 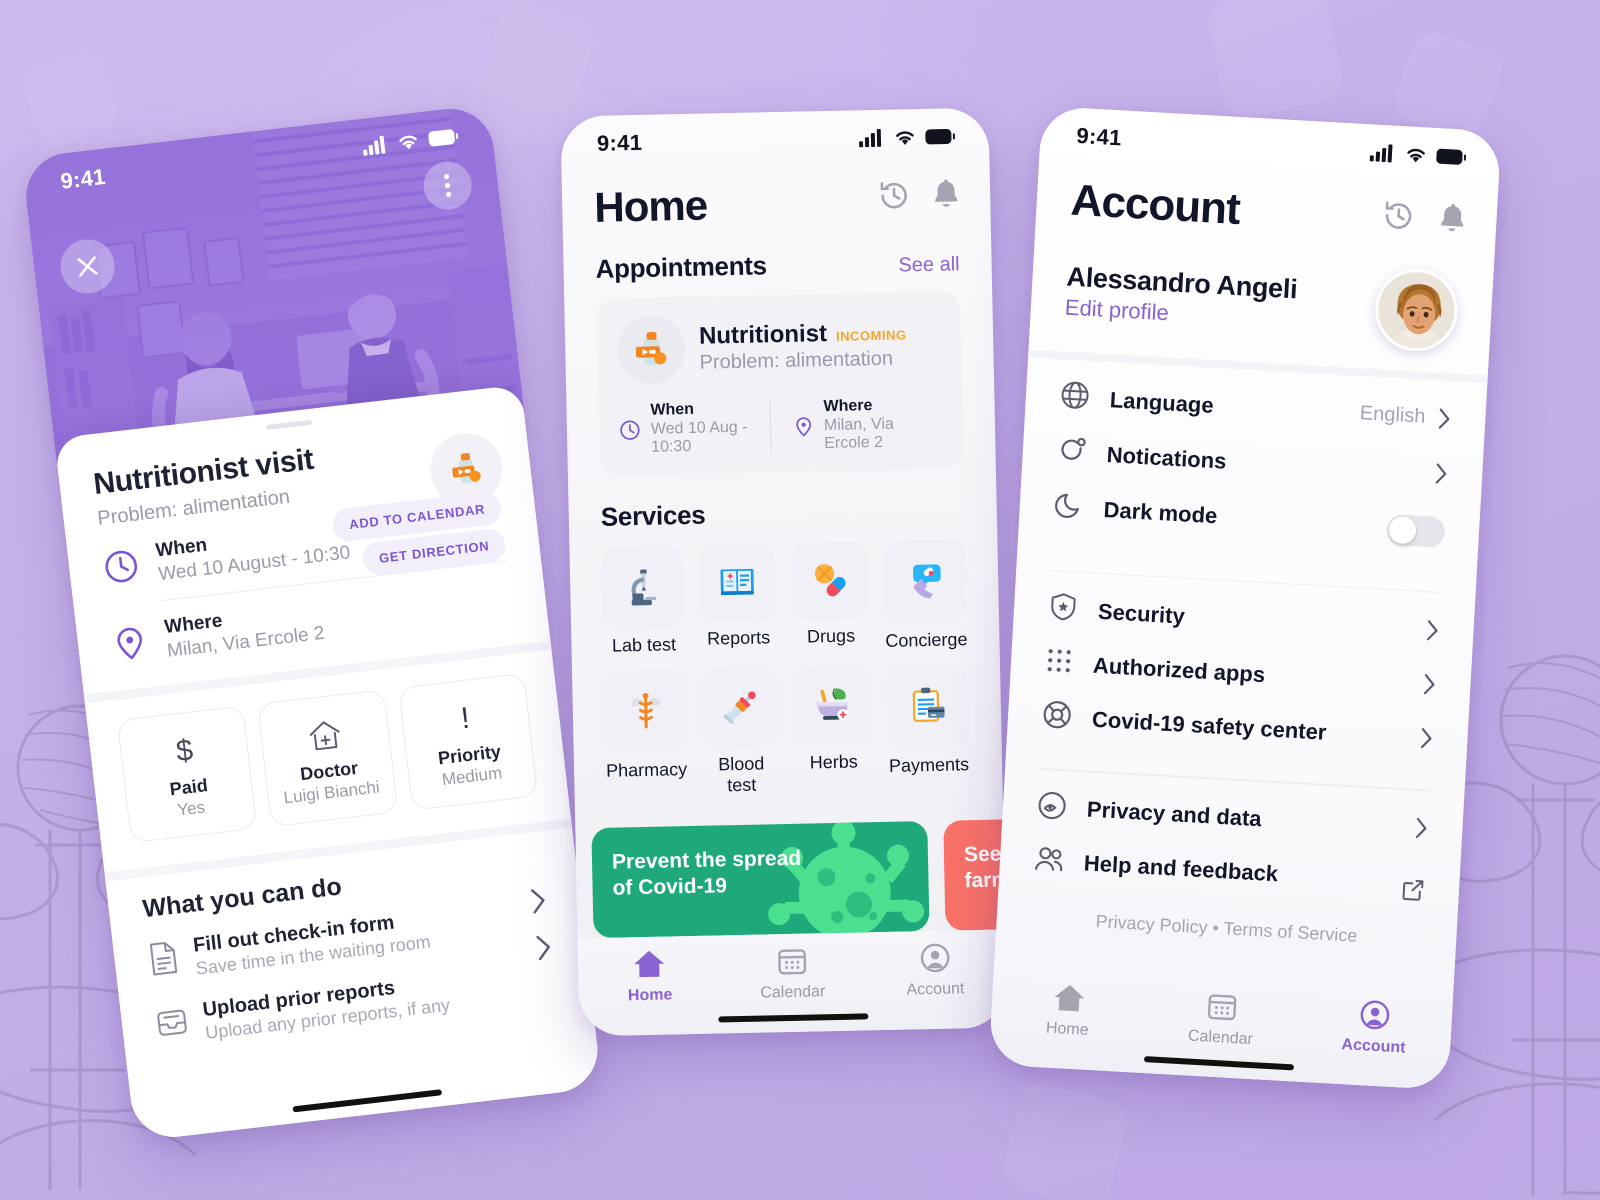 I want to click on account-icon, so click(x=935, y=958).